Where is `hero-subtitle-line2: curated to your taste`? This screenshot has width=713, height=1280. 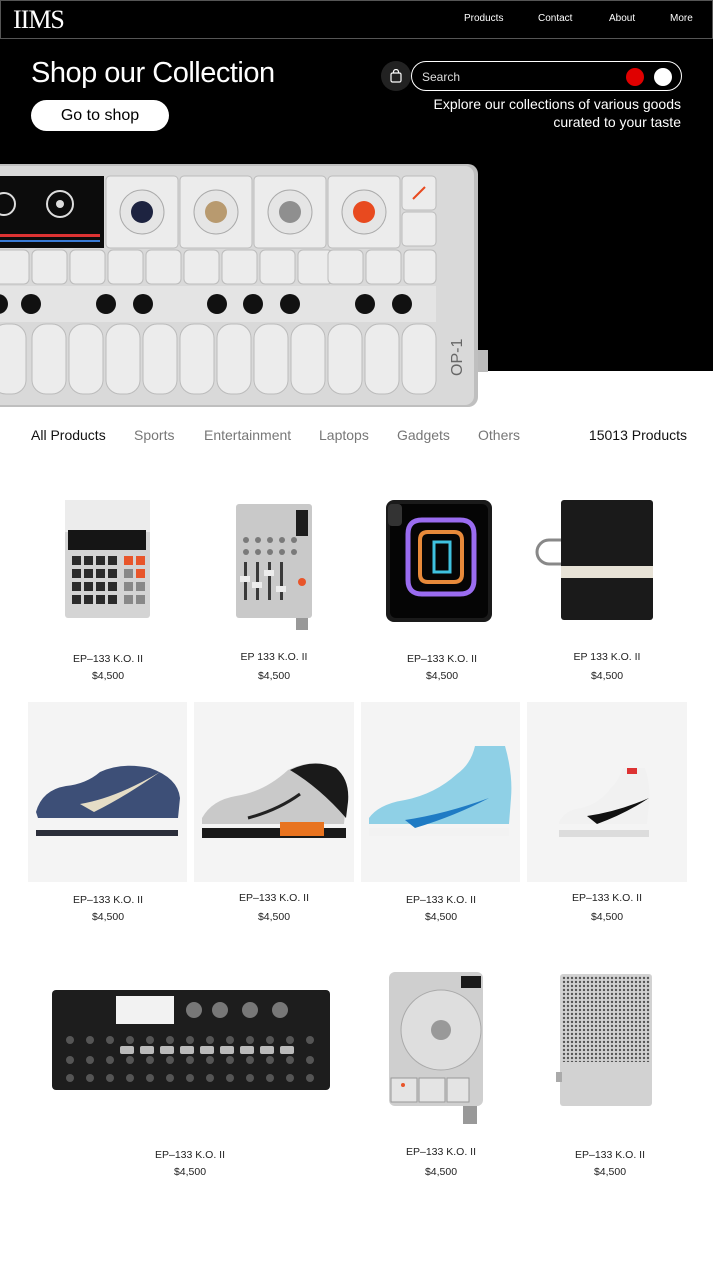 hero-subtitle-line2: curated to your taste is located at coordinates (617, 122).